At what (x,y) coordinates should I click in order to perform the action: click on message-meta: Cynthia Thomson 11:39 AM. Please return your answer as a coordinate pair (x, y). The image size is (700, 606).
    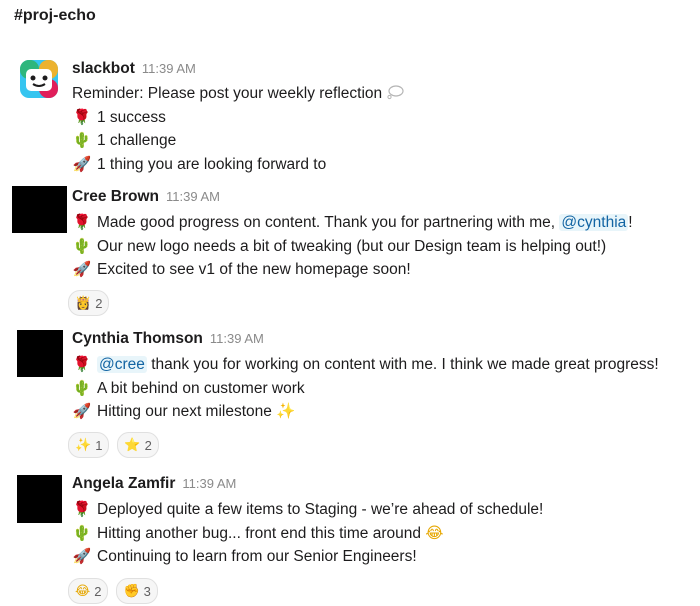
    Looking at the image, I should click on (168, 341).